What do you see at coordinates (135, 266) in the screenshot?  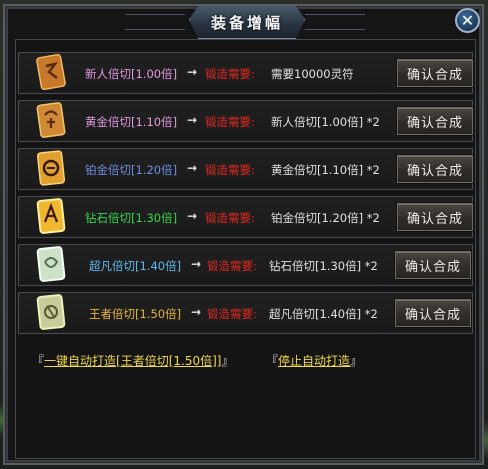 I see `item-name: 超凡倍切[1.40倍]` at bounding box center [135, 266].